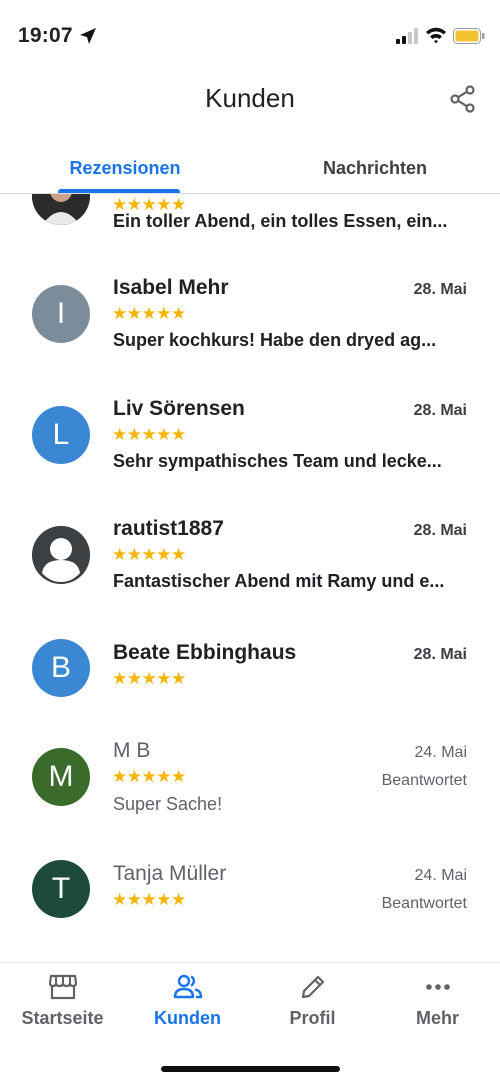 This screenshot has width=500, height=1083. What do you see at coordinates (407, 36) in the screenshot?
I see `cellular-signal-icon` at bounding box center [407, 36].